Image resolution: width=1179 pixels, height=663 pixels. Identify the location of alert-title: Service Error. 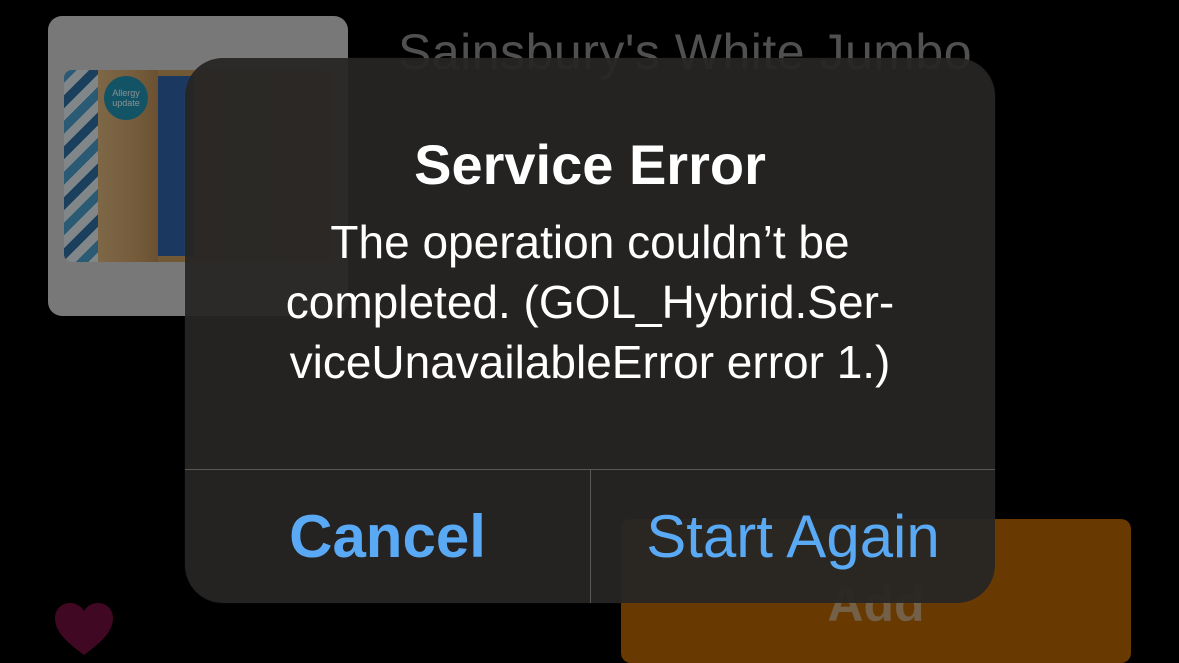
(590, 164).